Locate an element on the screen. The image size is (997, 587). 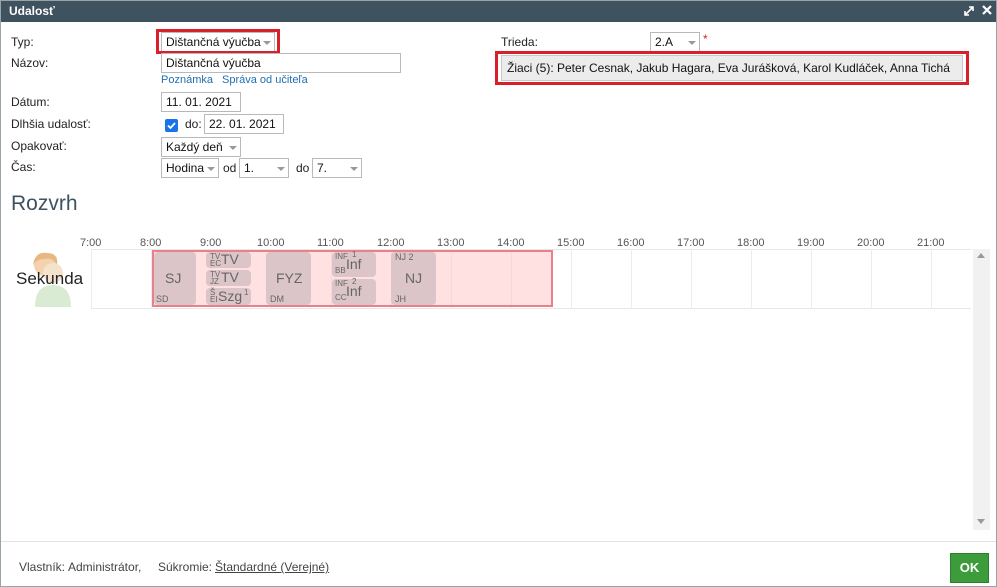
privacy-label: Súkromie: is located at coordinates (185, 567).